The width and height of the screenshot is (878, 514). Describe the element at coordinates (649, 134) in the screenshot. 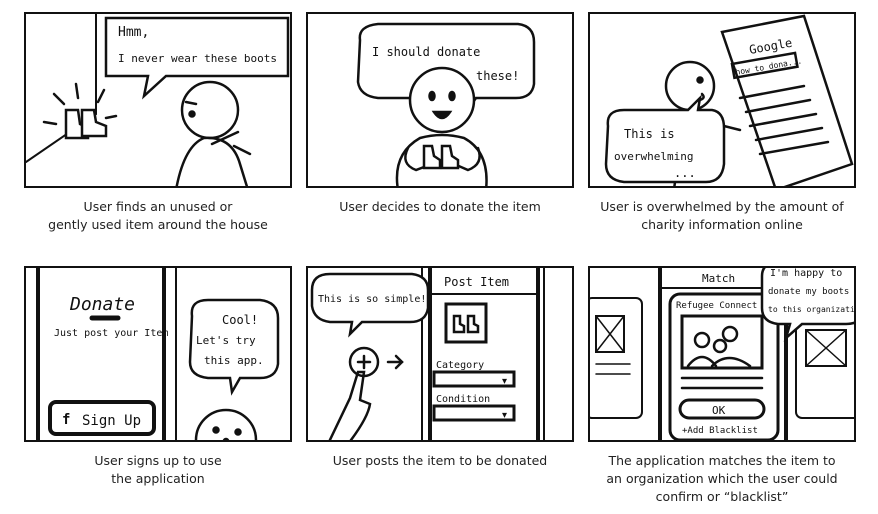

I see `panel-3-speech-line-1: This is` at that location.